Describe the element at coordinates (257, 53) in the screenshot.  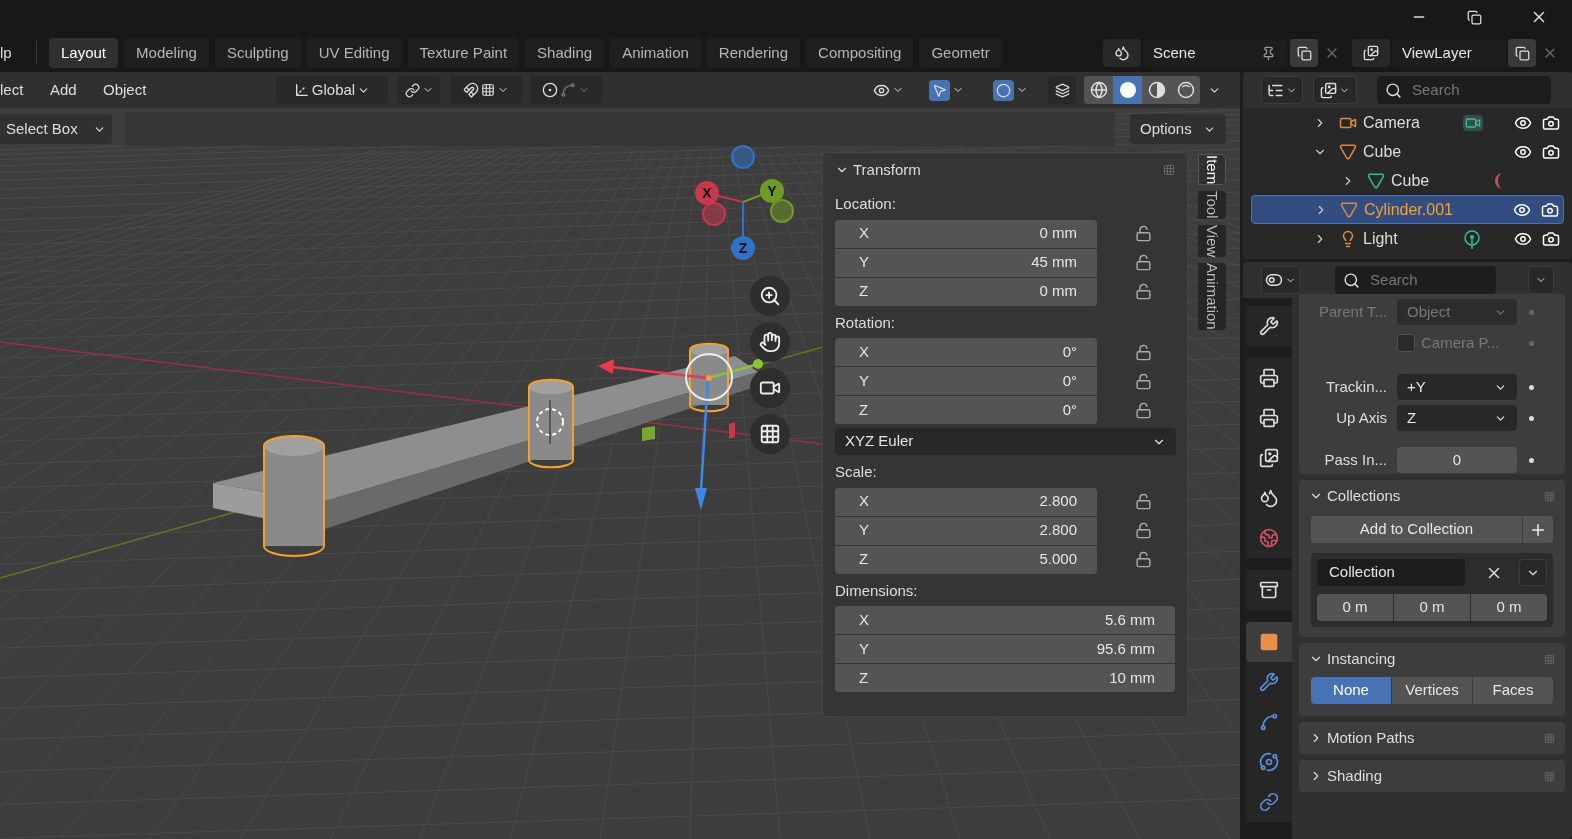
I see `workspace-tab: Sculpting` at that location.